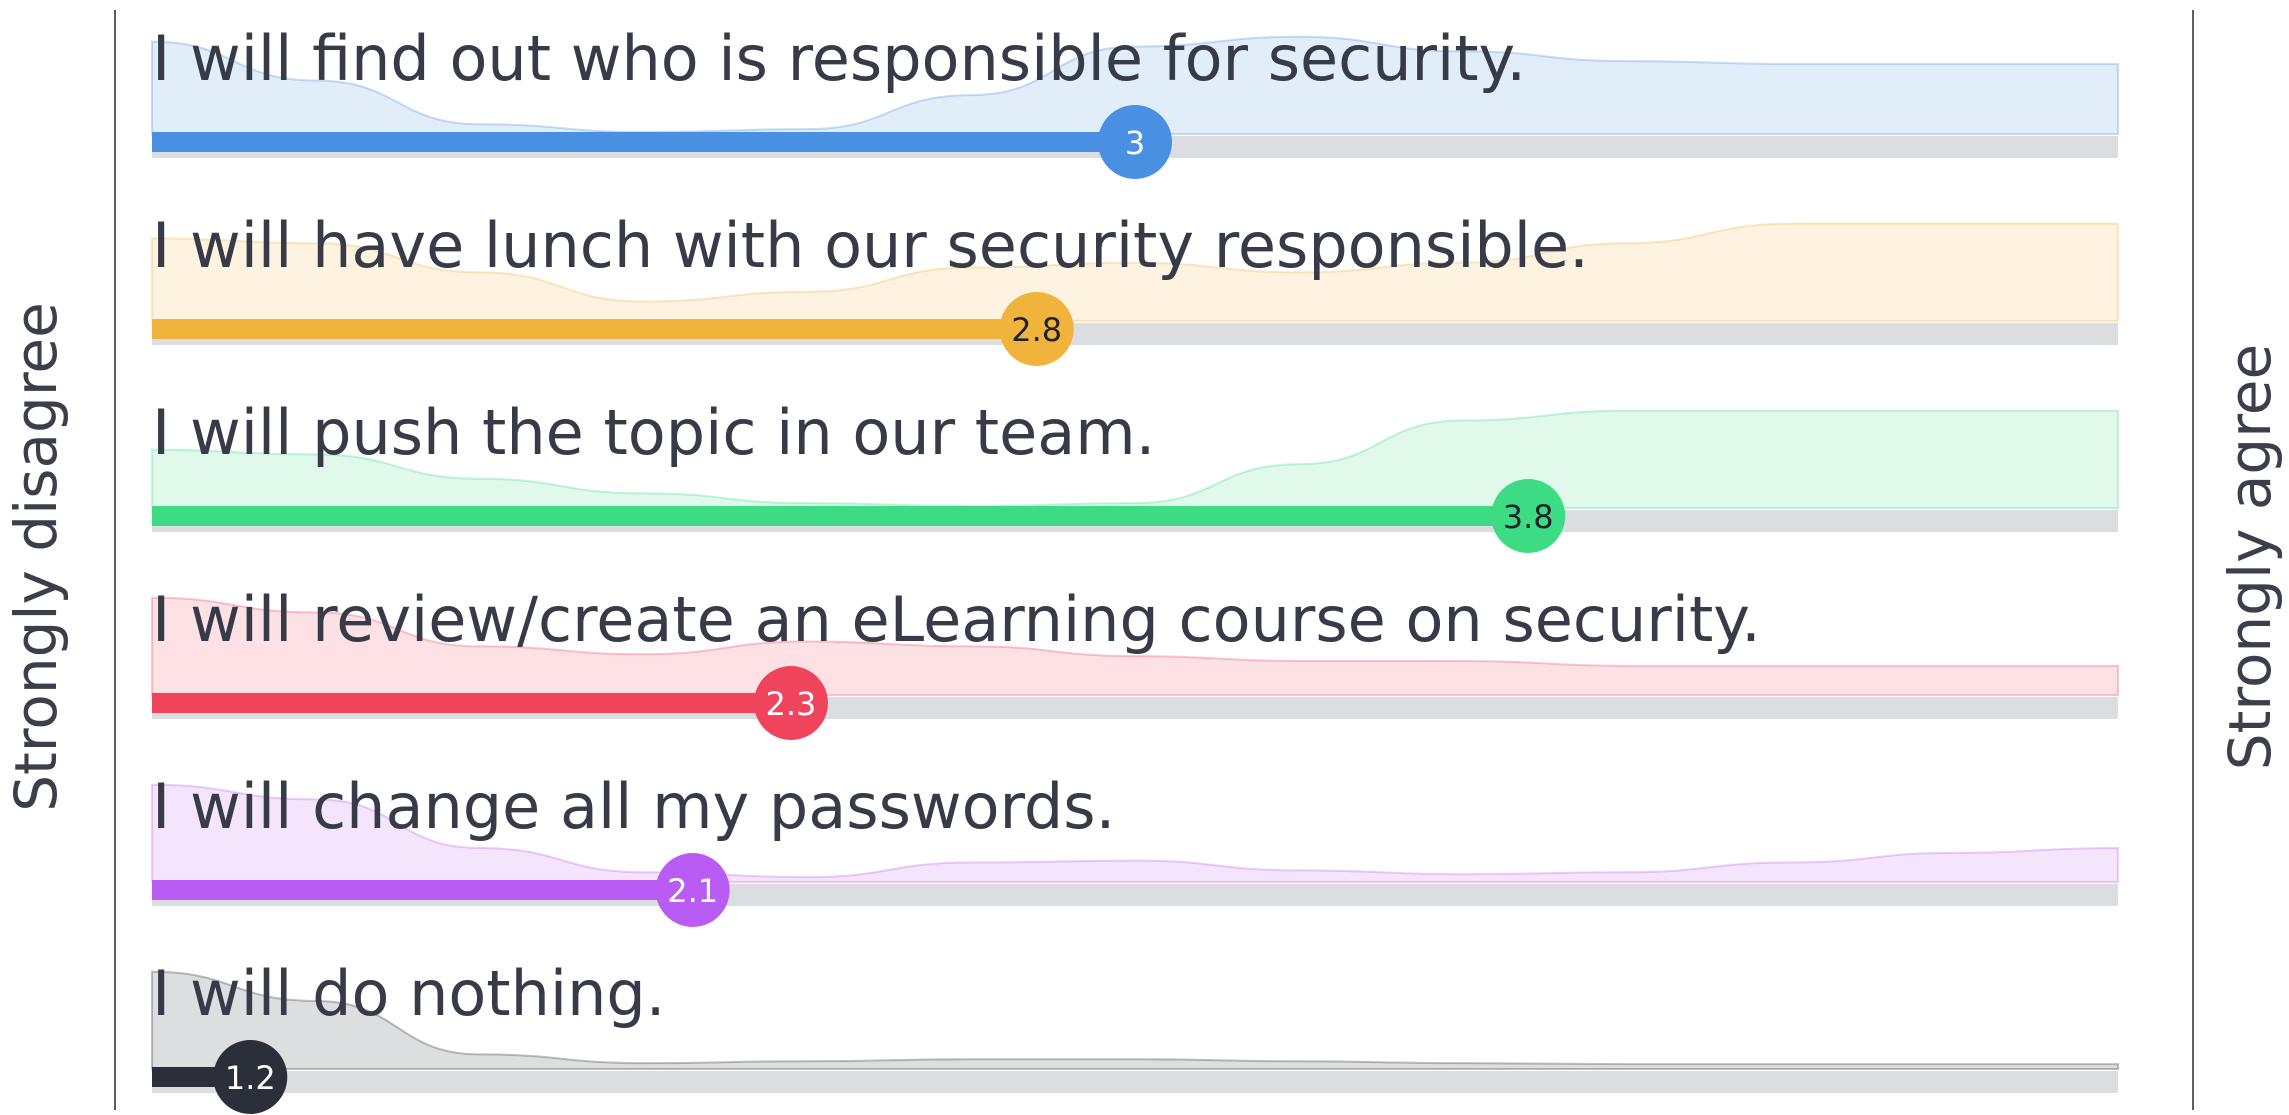 The height and width of the screenshot is (1115, 2289). Describe the element at coordinates (692, 891) in the screenshot. I see `value-label: 2.1` at that location.